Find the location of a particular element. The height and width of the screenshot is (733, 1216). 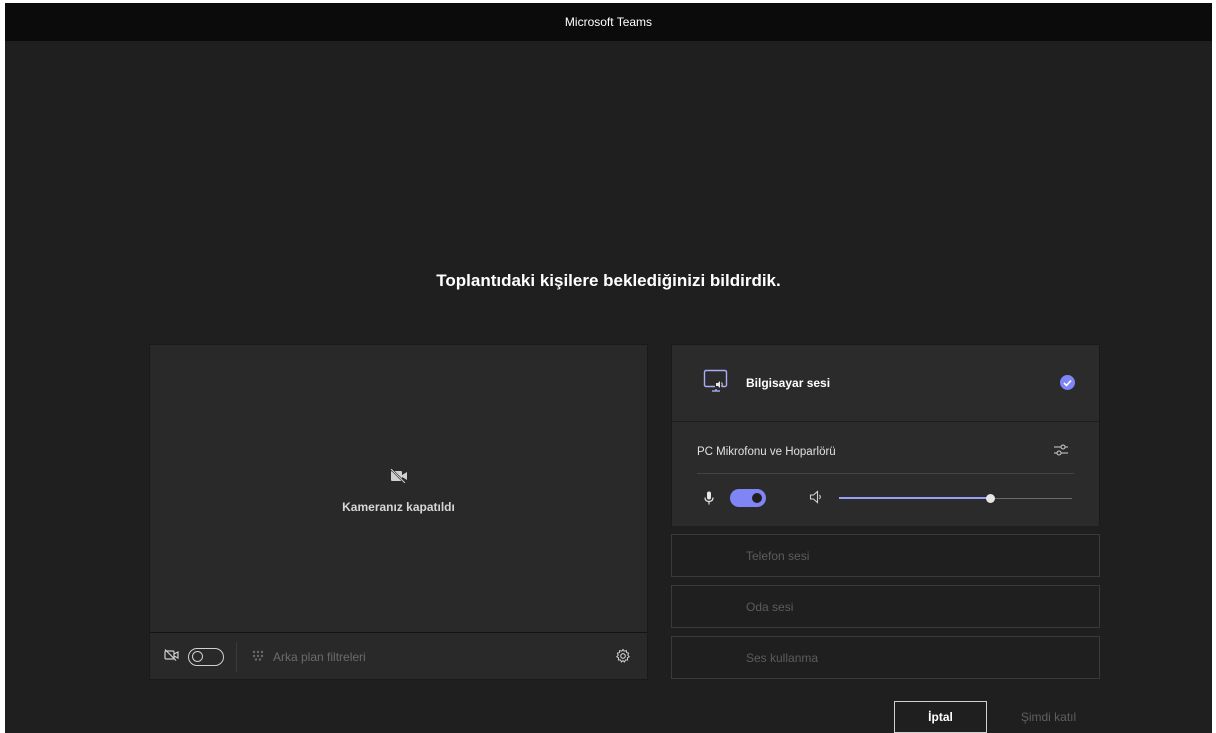

speaker-icon is located at coordinates (817, 499).